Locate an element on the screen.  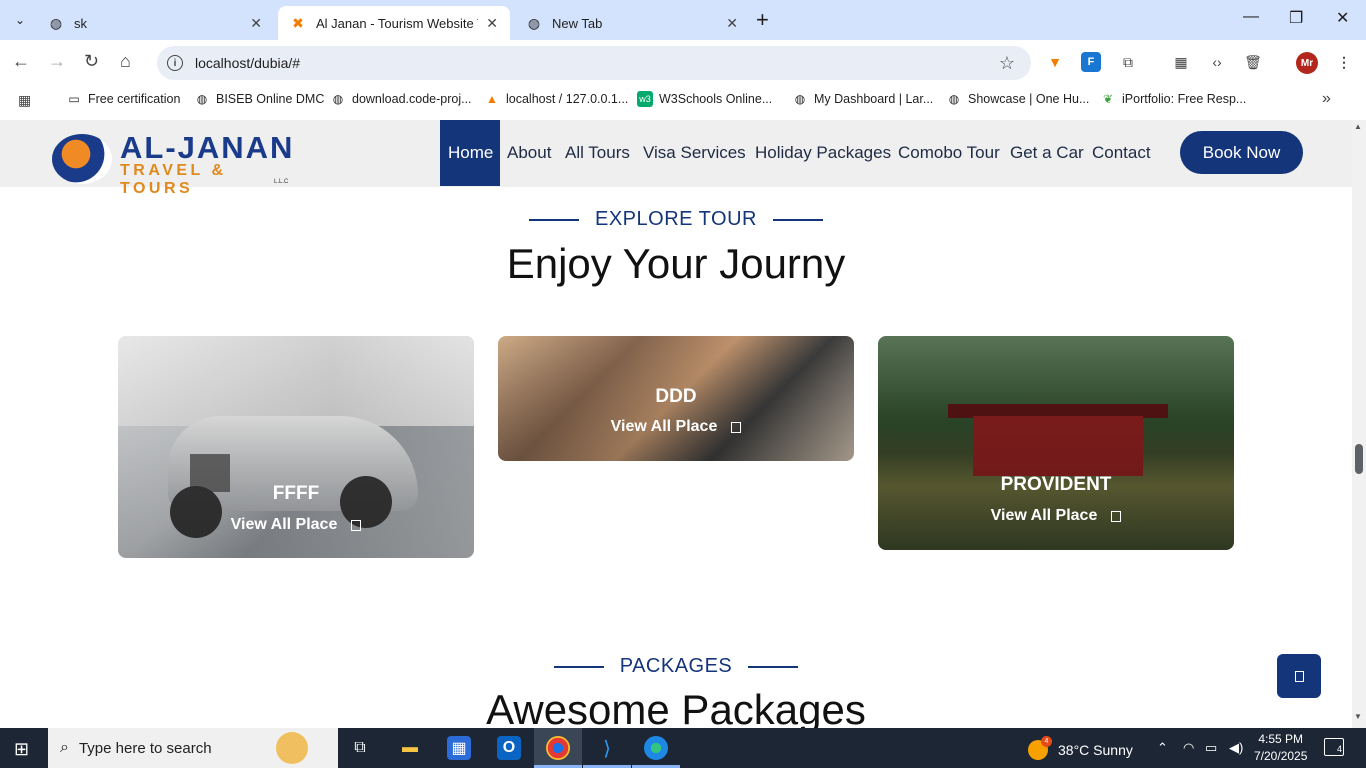
tab-search-icon: ⌄ is located at coordinates (20, 20).